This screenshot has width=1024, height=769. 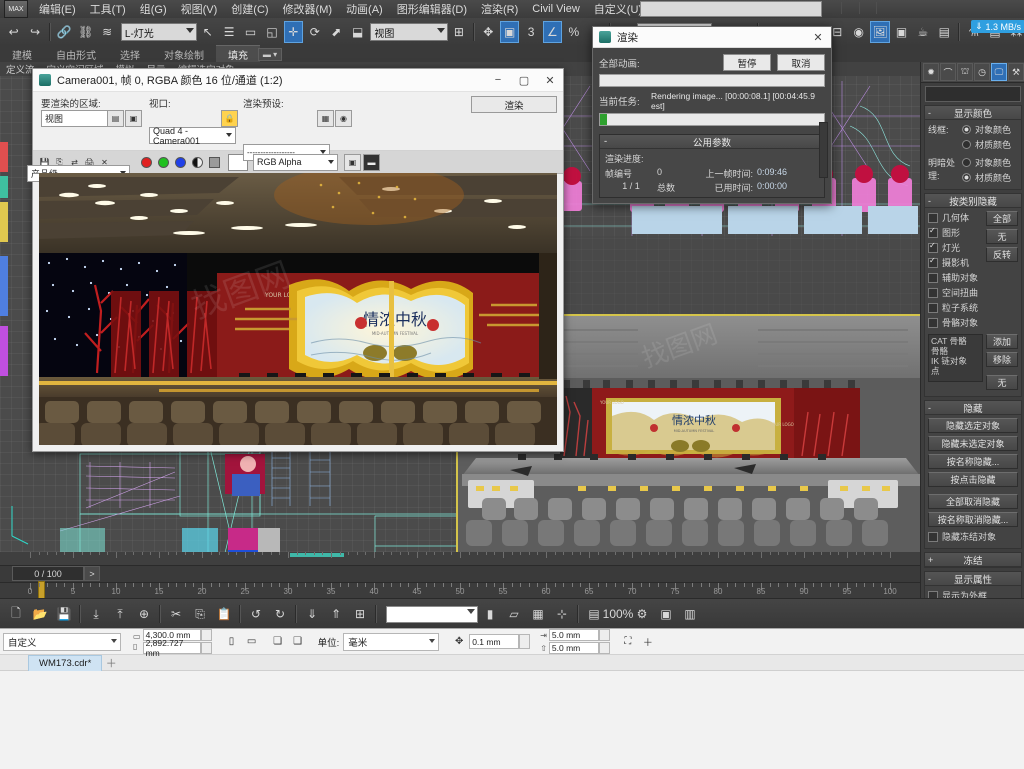 I want to click on display-tab-icon: 🖵, so click(x=999, y=72).